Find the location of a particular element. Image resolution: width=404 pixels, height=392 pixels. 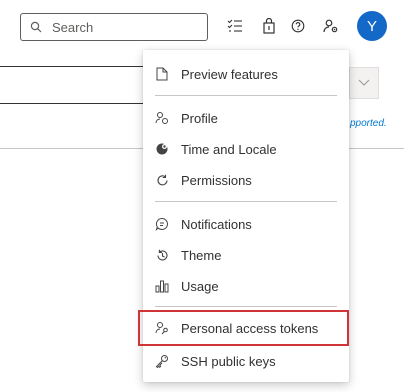

menu-item-label: Profile is located at coordinates (199, 118).